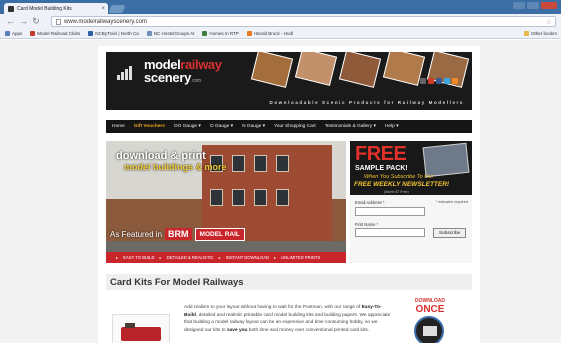  Describe the element at coordinates (381, 168) in the screenshot. I see `promo-sample-pack: SAMPLE PACK!` at that location.